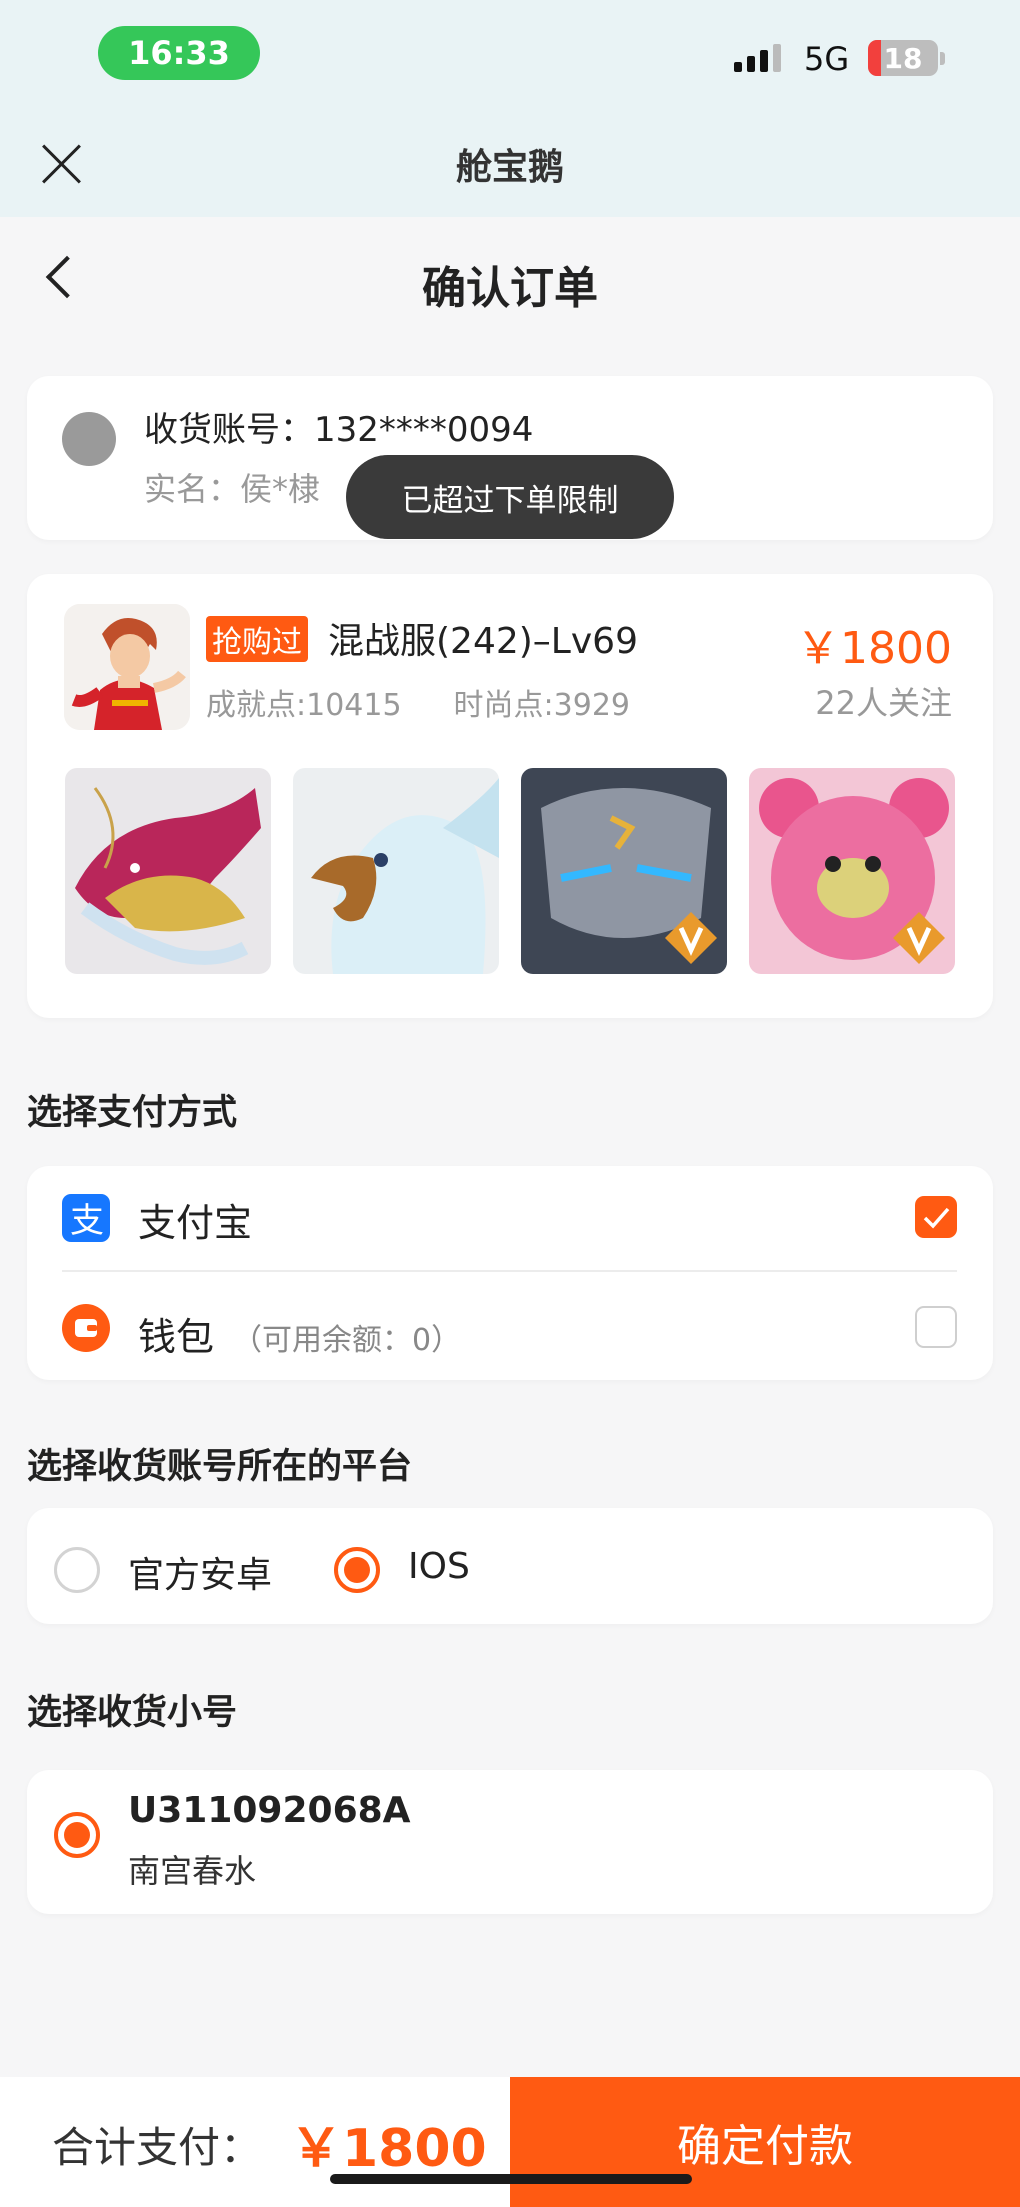 This screenshot has width=1020, height=2207. Describe the element at coordinates (157, 2147) in the screenshot. I see `total-label: 合计支付：` at that location.